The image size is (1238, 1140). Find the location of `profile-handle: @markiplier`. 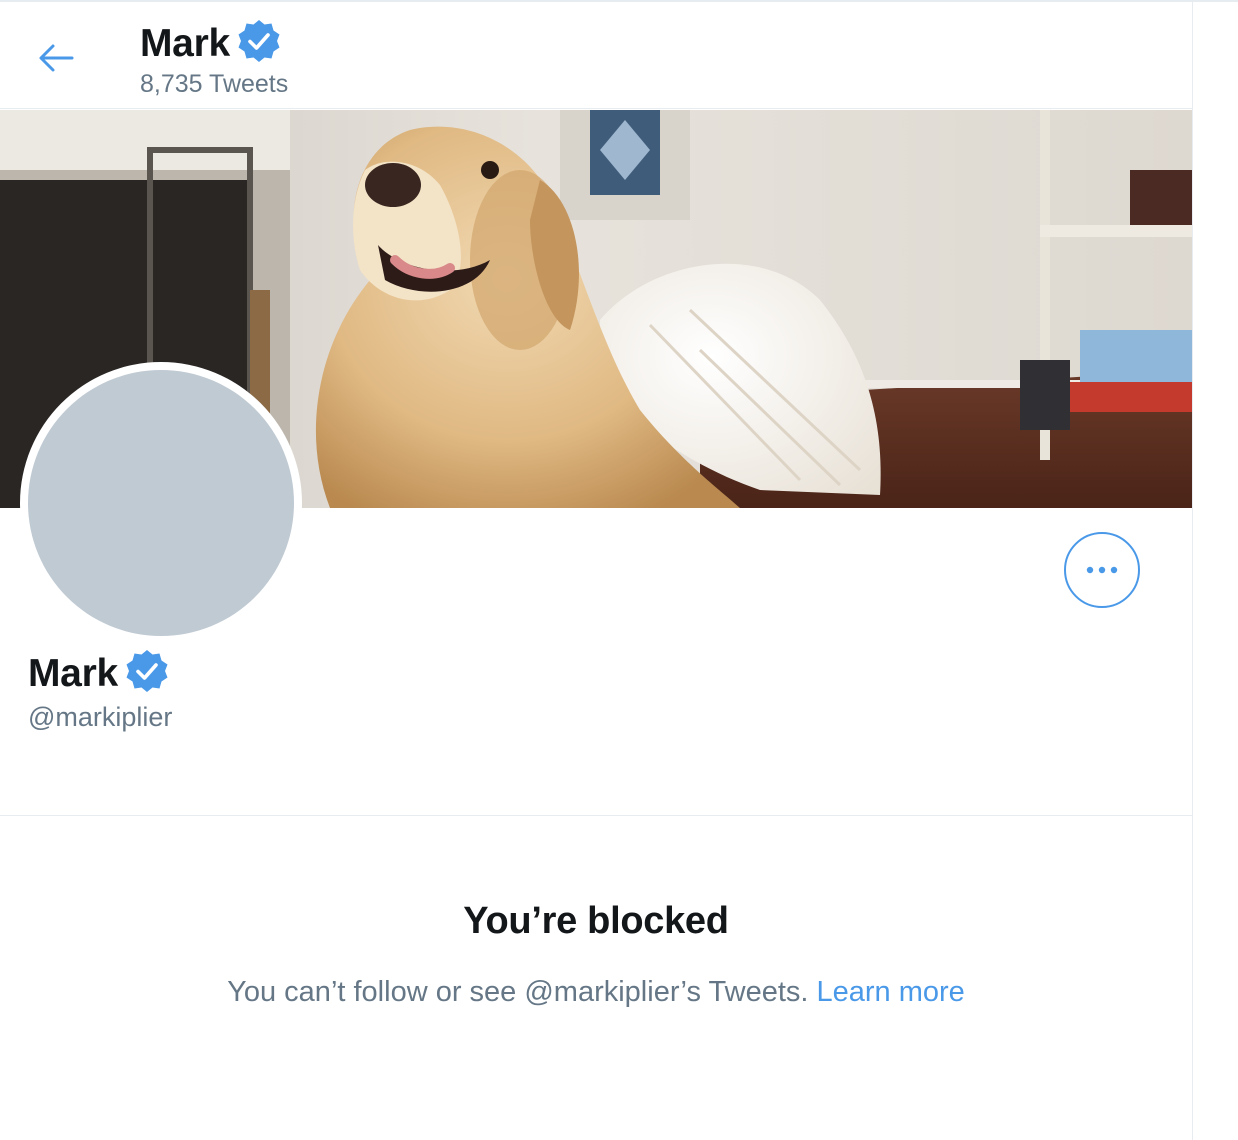

profile-handle: @markiplier is located at coordinates (100, 717).